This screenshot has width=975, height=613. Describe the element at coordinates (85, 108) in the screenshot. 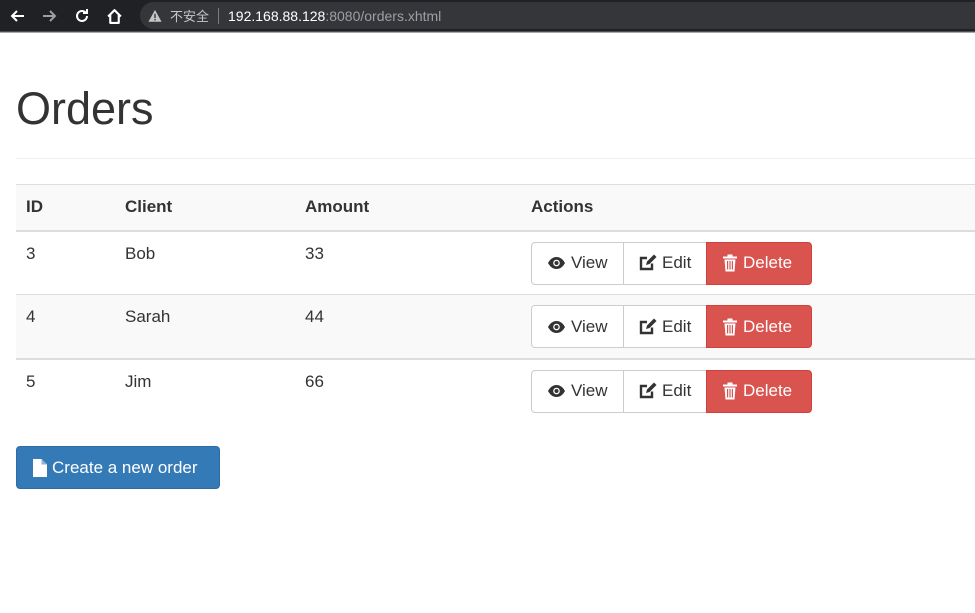

I see `page-title: Orders` at that location.